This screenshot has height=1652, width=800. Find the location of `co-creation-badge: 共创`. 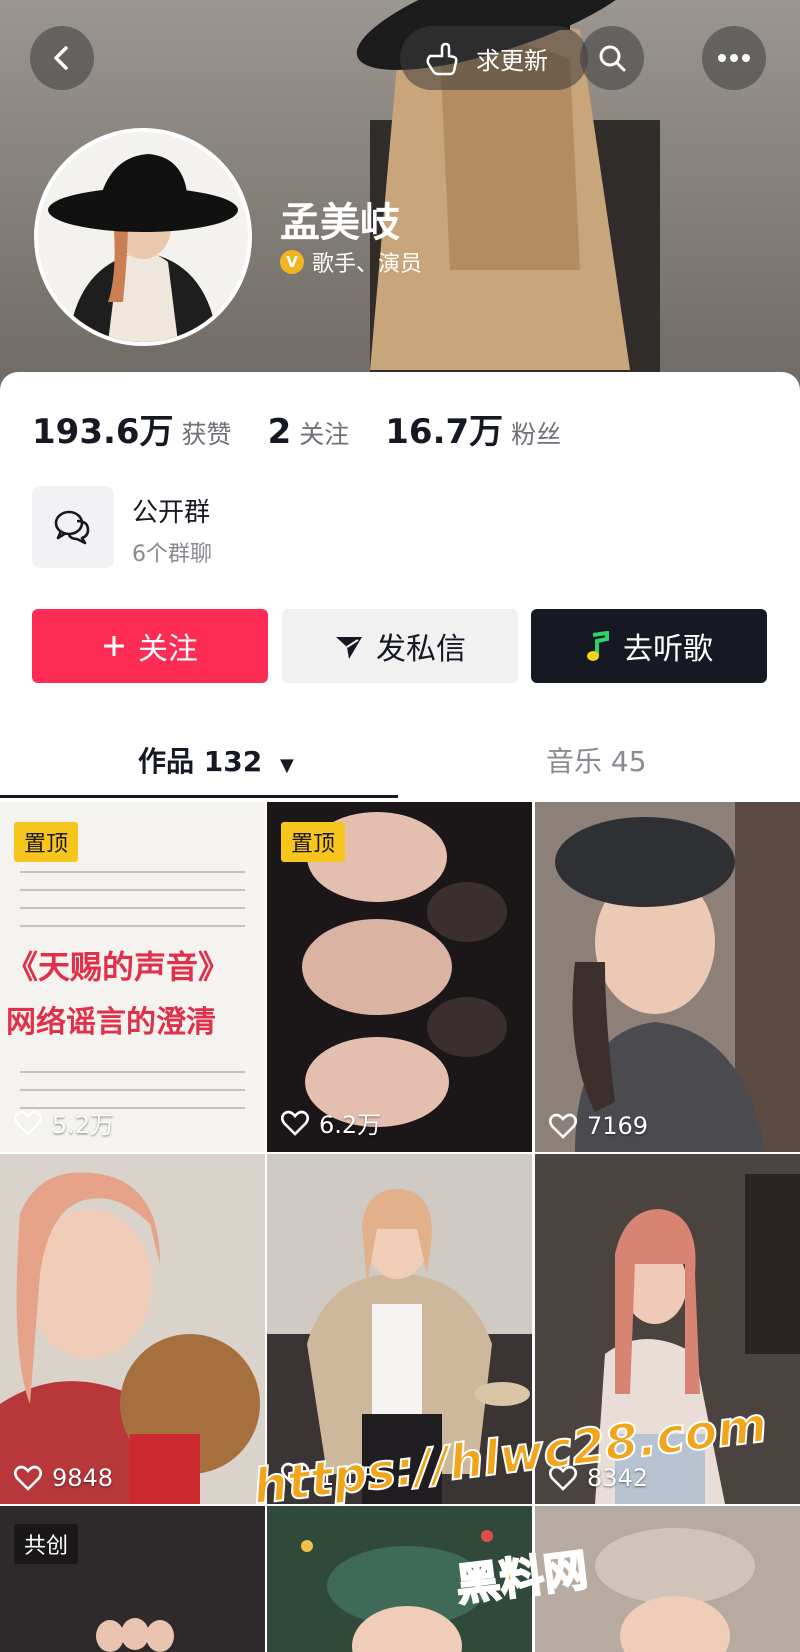

co-creation-badge: 共创 is located at coordinates (46, 1544).